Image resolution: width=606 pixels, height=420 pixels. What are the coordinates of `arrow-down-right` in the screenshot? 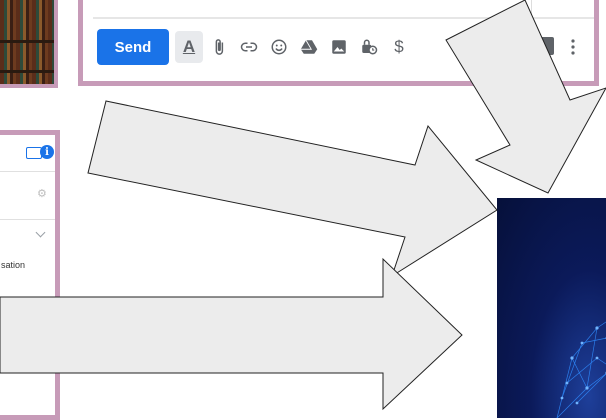 It's located at (526, 96).